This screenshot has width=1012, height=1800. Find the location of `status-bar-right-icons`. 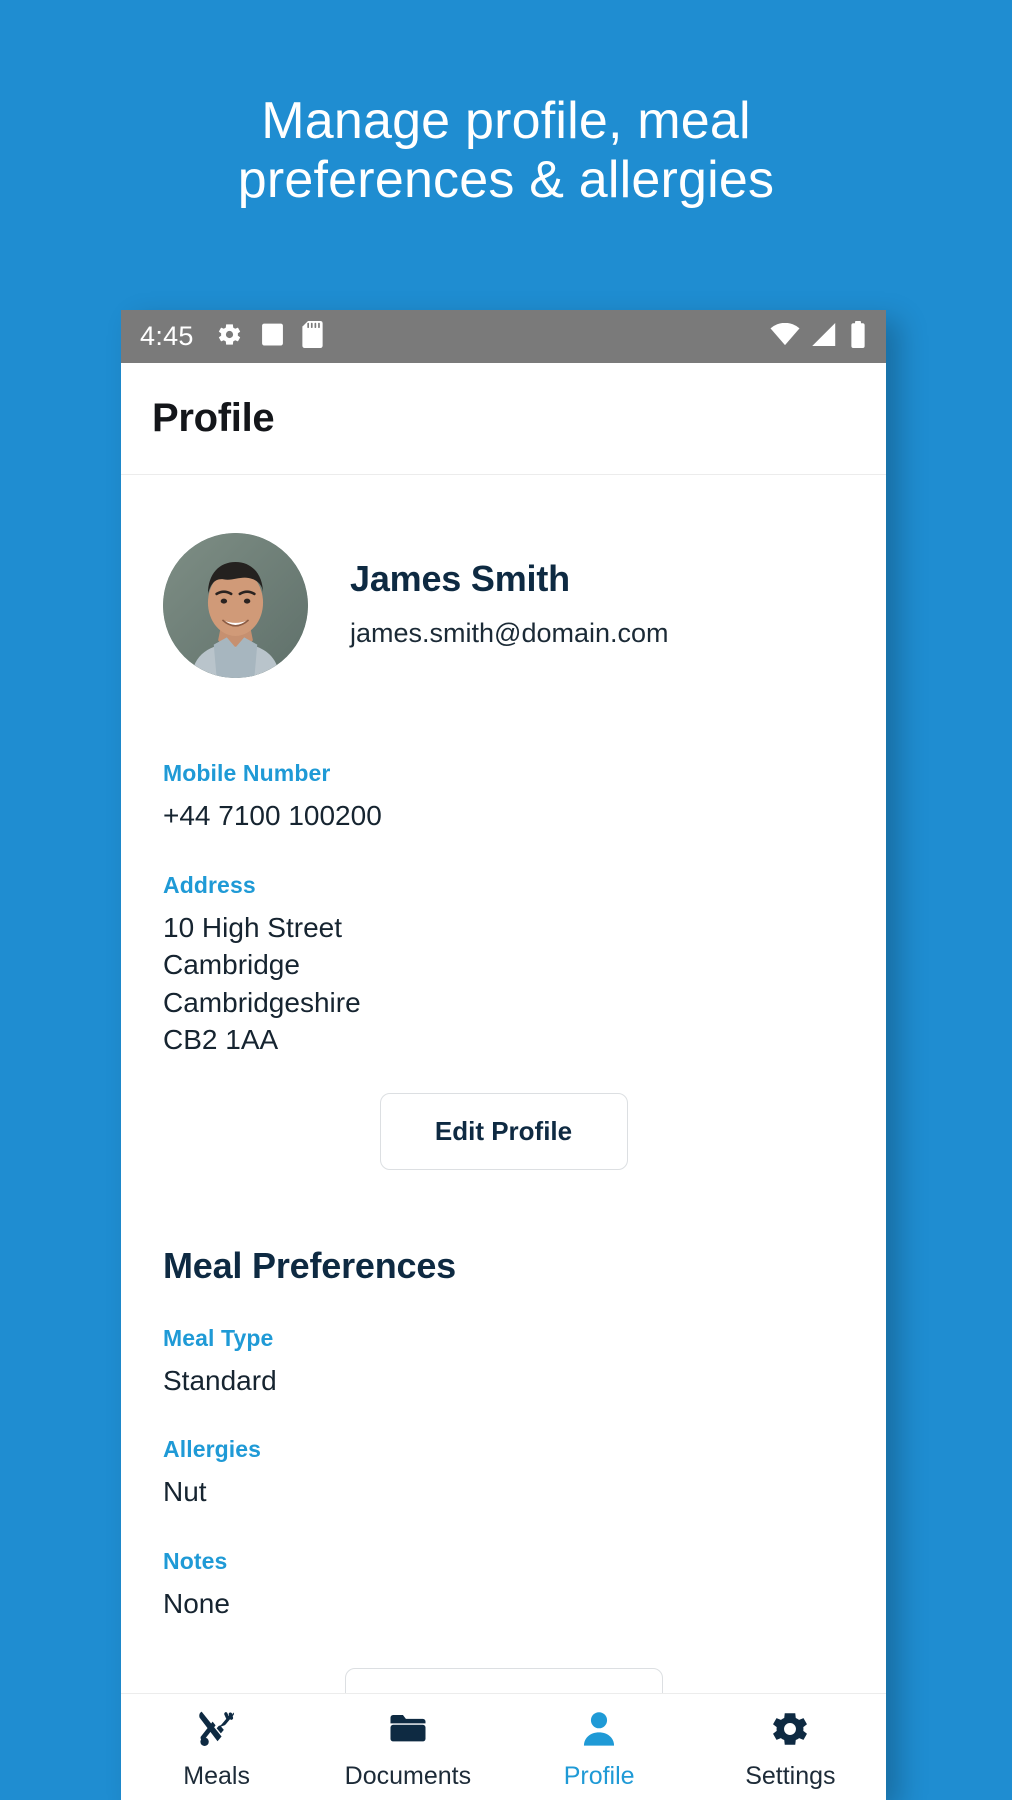

status-bar-right-icons is located at coordinates (818, 336).